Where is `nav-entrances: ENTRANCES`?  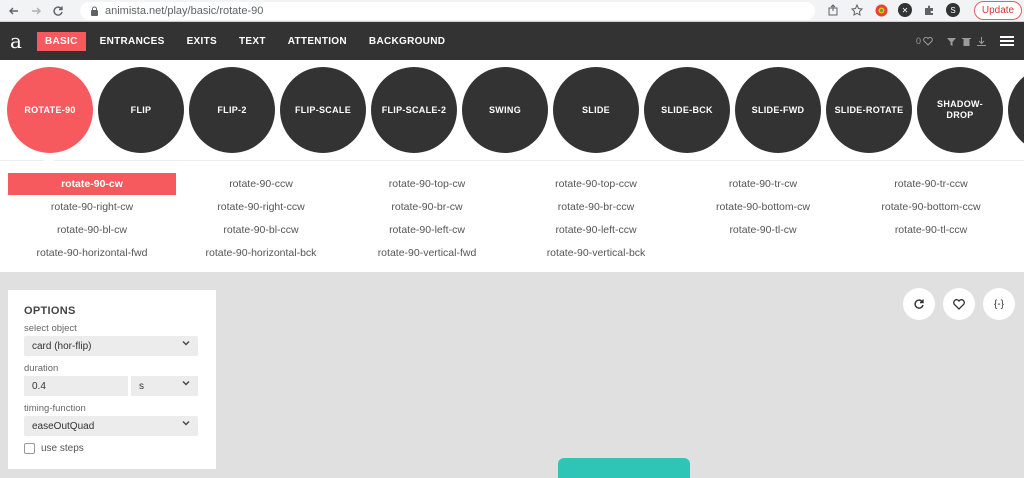
nav-entrances: ENTRANCES is located at coordinates (132, 41).